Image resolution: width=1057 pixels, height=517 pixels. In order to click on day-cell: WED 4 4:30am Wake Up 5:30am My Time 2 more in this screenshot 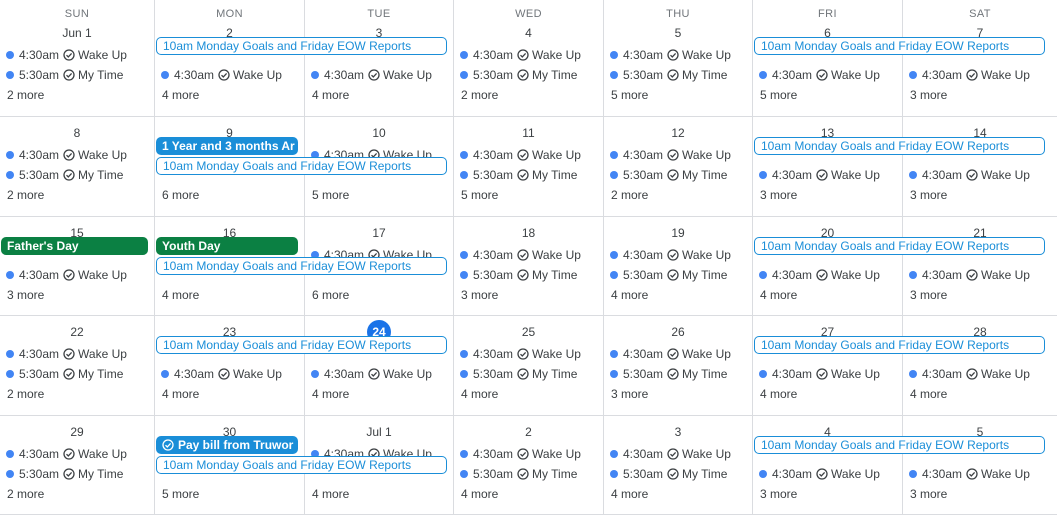, I will do `click(529, 58)`.